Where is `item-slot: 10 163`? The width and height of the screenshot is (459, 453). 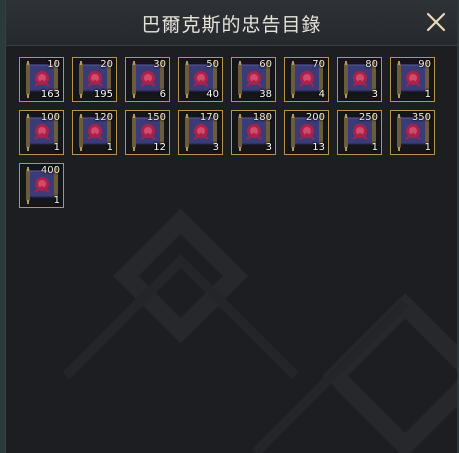
item-slot: 10 163 is located at coordinates (41, 79).